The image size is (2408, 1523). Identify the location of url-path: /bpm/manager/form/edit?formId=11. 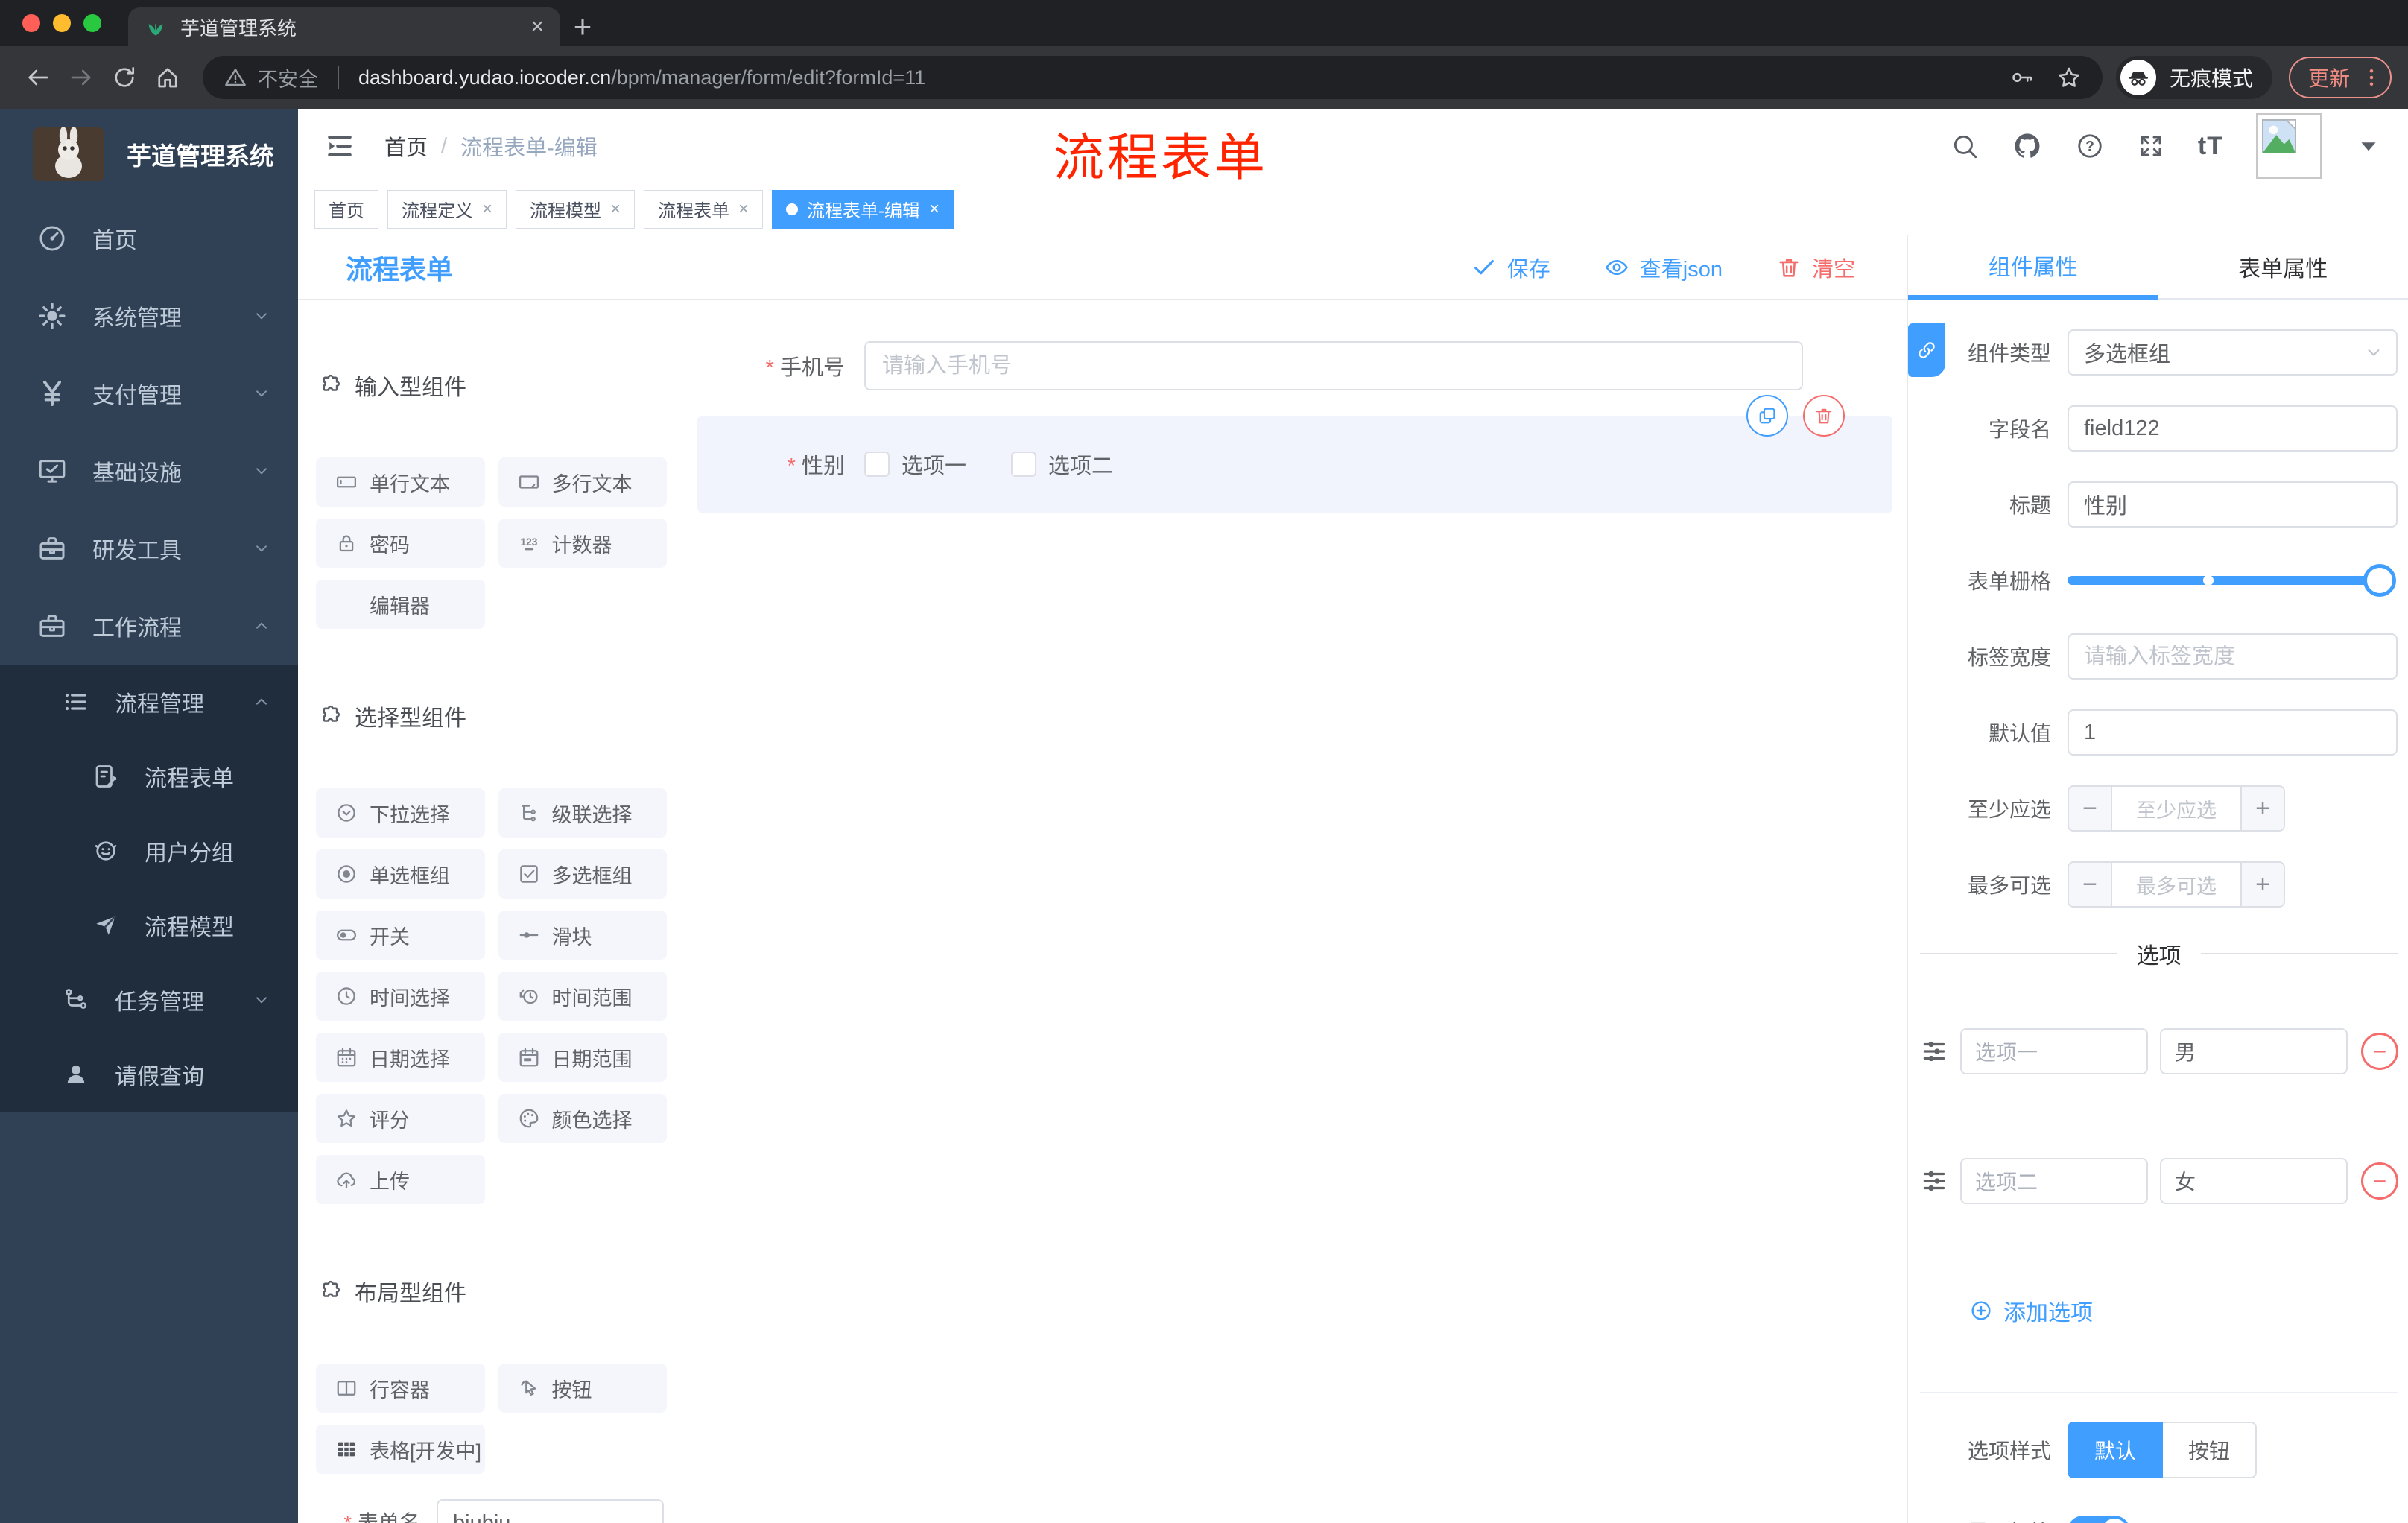
(768, 78).